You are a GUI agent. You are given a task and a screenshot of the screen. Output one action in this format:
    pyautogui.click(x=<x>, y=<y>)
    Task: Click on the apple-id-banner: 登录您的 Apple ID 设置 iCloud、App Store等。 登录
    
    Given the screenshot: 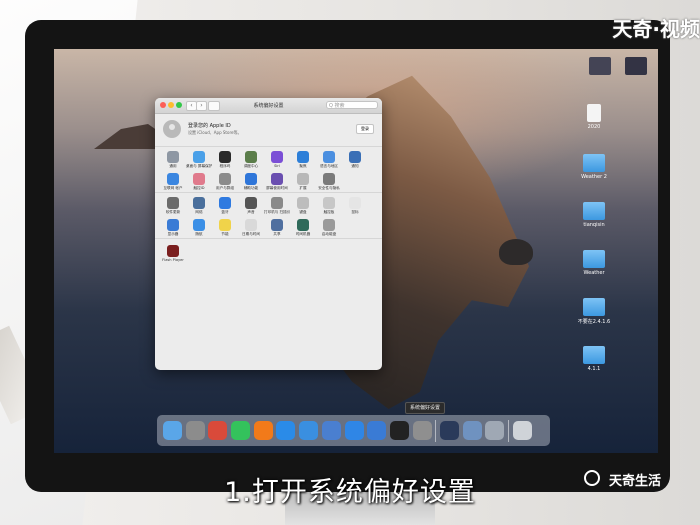 What is the action you would take?
    pyautogui.click(x=268, y=130)
    